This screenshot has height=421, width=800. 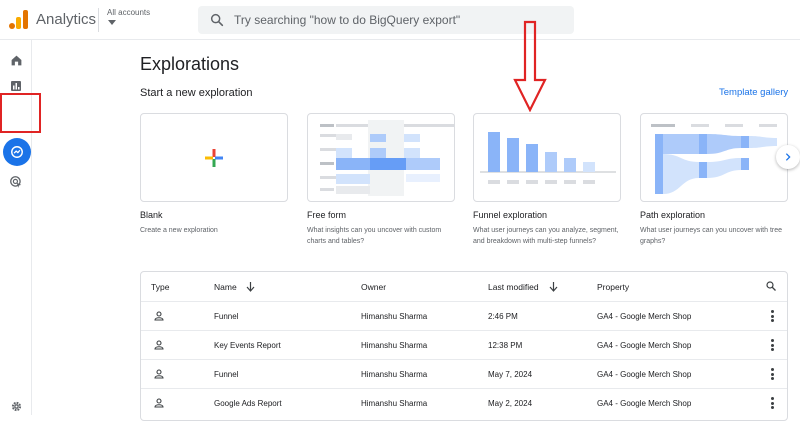 What do you see at coordinates (17, 152) in the screenshot?
I see `explore-icon` at bounding box center [17, 152].